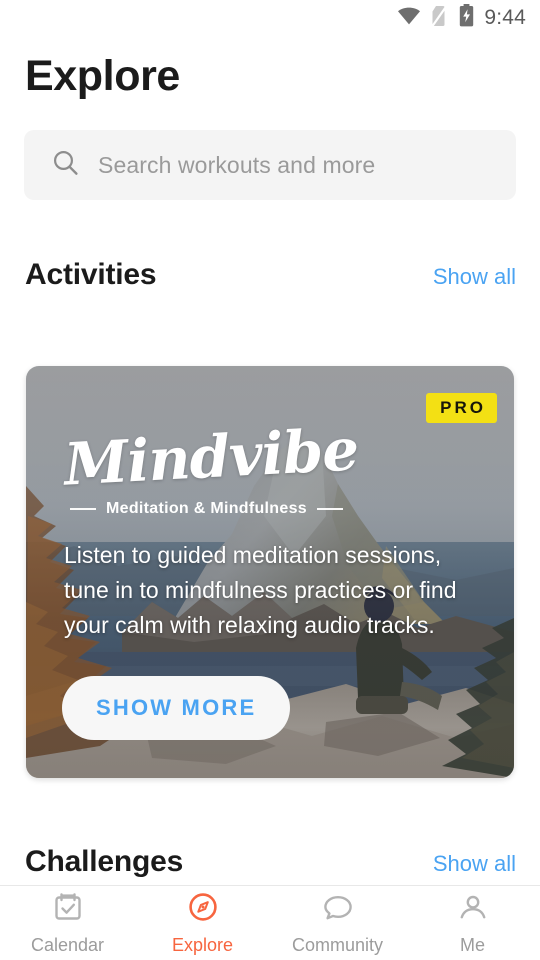 The image size is (540, 960). Describe the element at coordinates (329, 509) in the screenshot. I see `tagline-rule-right` at that location.